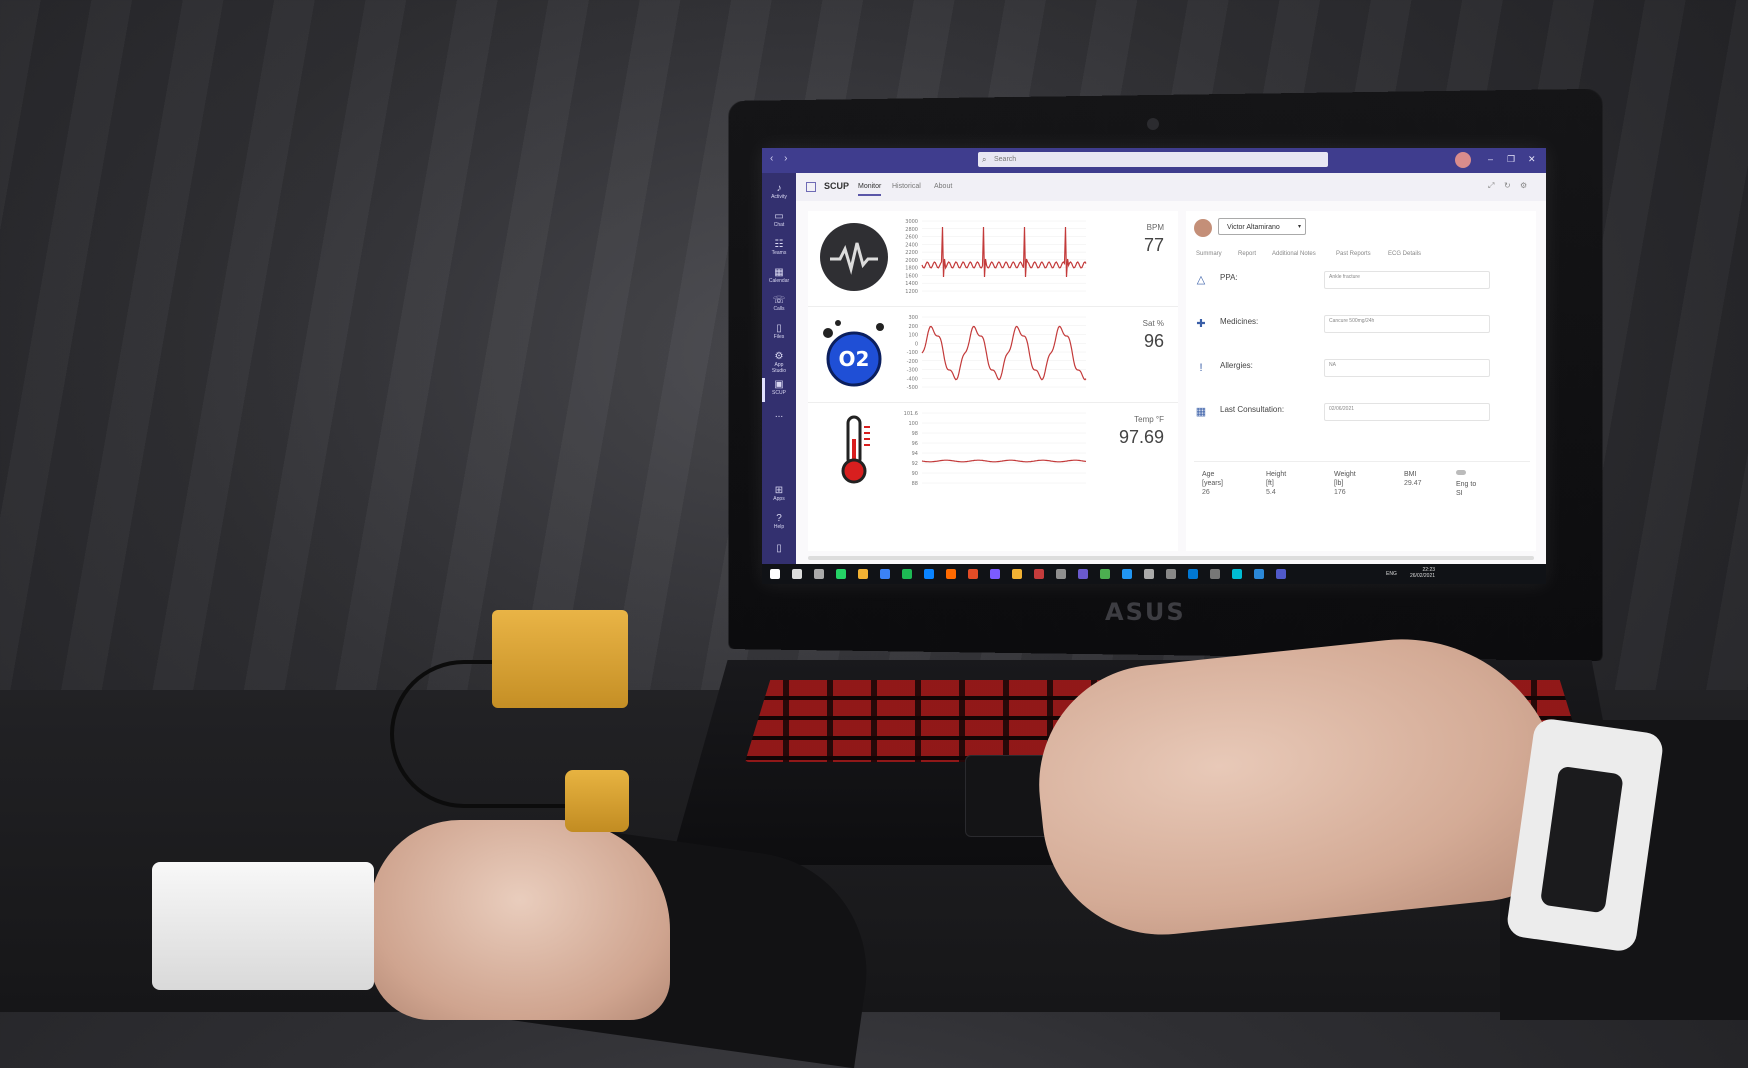 This screenshot has height=1068, width=1748. What do you see at coordinates (1407, 280) in the screenshot?
I see `ppa-input: Ankle fracture` at bounding box center [1407, 280].